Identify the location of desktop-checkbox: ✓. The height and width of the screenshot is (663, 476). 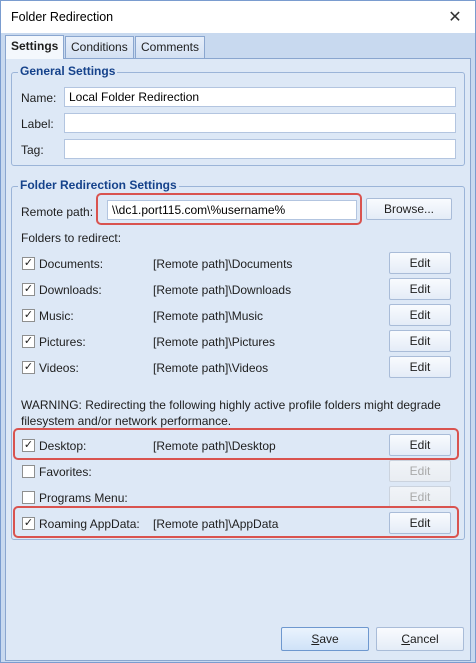
(28, 445).